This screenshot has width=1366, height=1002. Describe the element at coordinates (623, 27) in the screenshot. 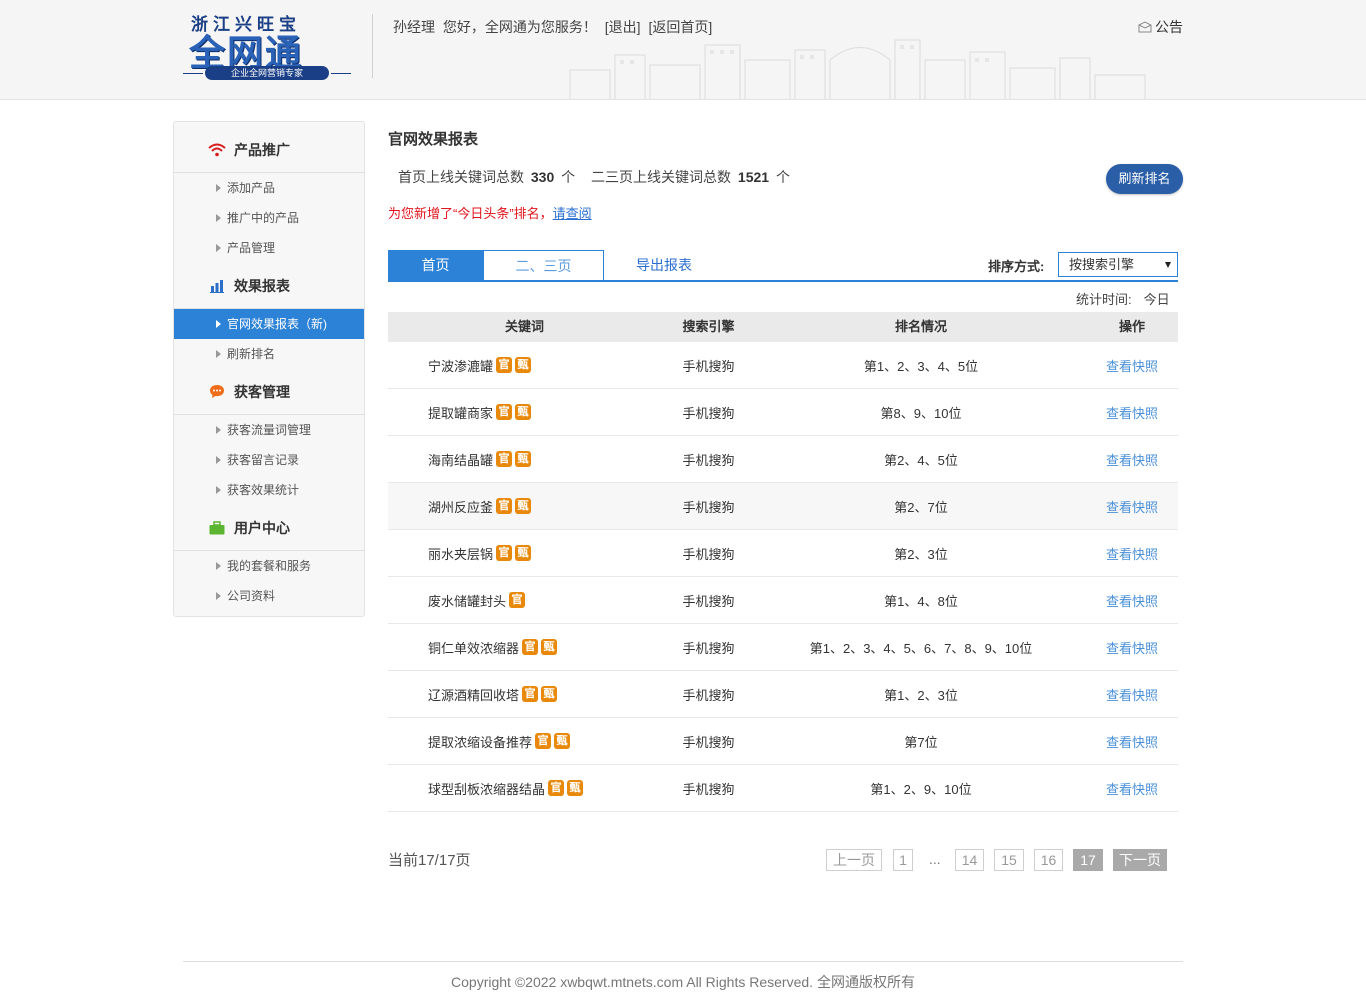

I see `logout-link: [退出]` at that location.